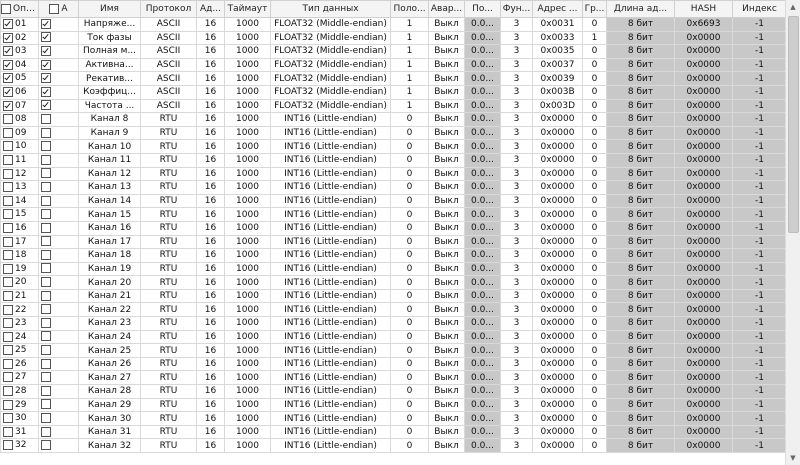 Image resolution: width=800 pixels, height=465 pixels. Describe the element at coordinates (557, 418) in the screenshot. I see `cell-register-address: 0x0000` at that location.